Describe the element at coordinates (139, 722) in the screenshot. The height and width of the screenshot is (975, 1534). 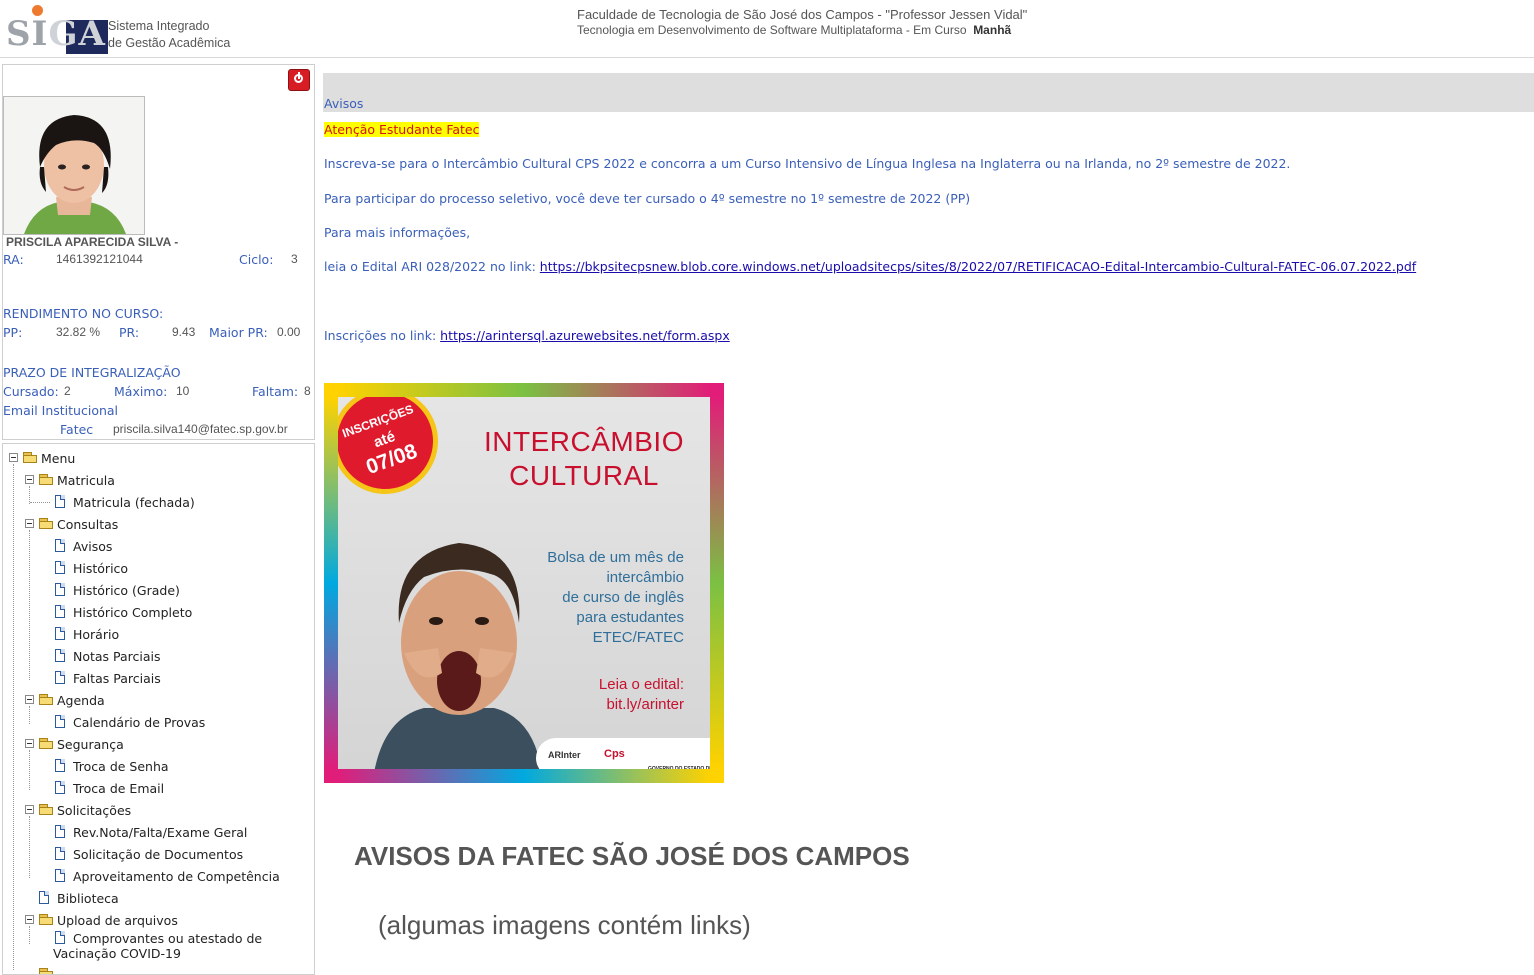
I see `menu-calendario-provas: Calendário de Provas` at that location.